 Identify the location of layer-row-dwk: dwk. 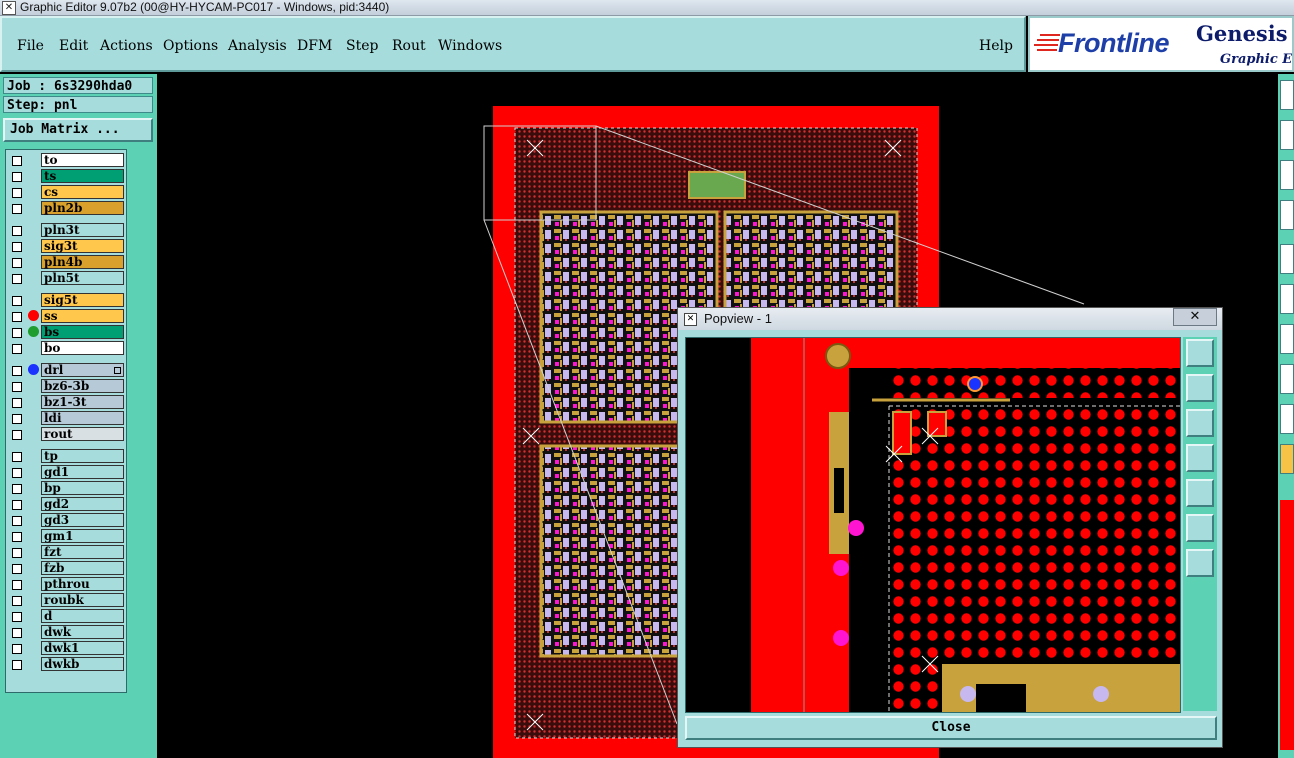
(67, 632).